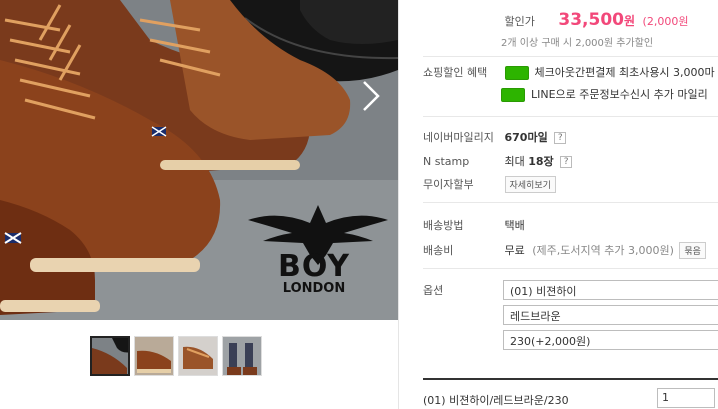 Image resolution: width=718 pixels, height=409 pixels. Describe the element at coordinates (514, 161) in the screenshot. I see `nstamp-prefix: 최대` at that location.